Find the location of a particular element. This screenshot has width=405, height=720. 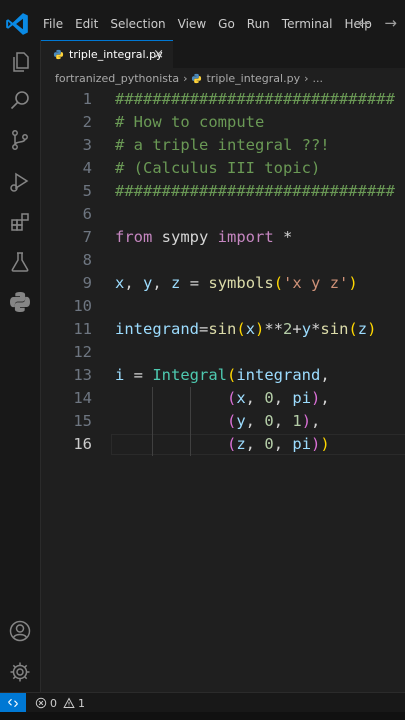

code-token: i is located at coordinates (120, 375).